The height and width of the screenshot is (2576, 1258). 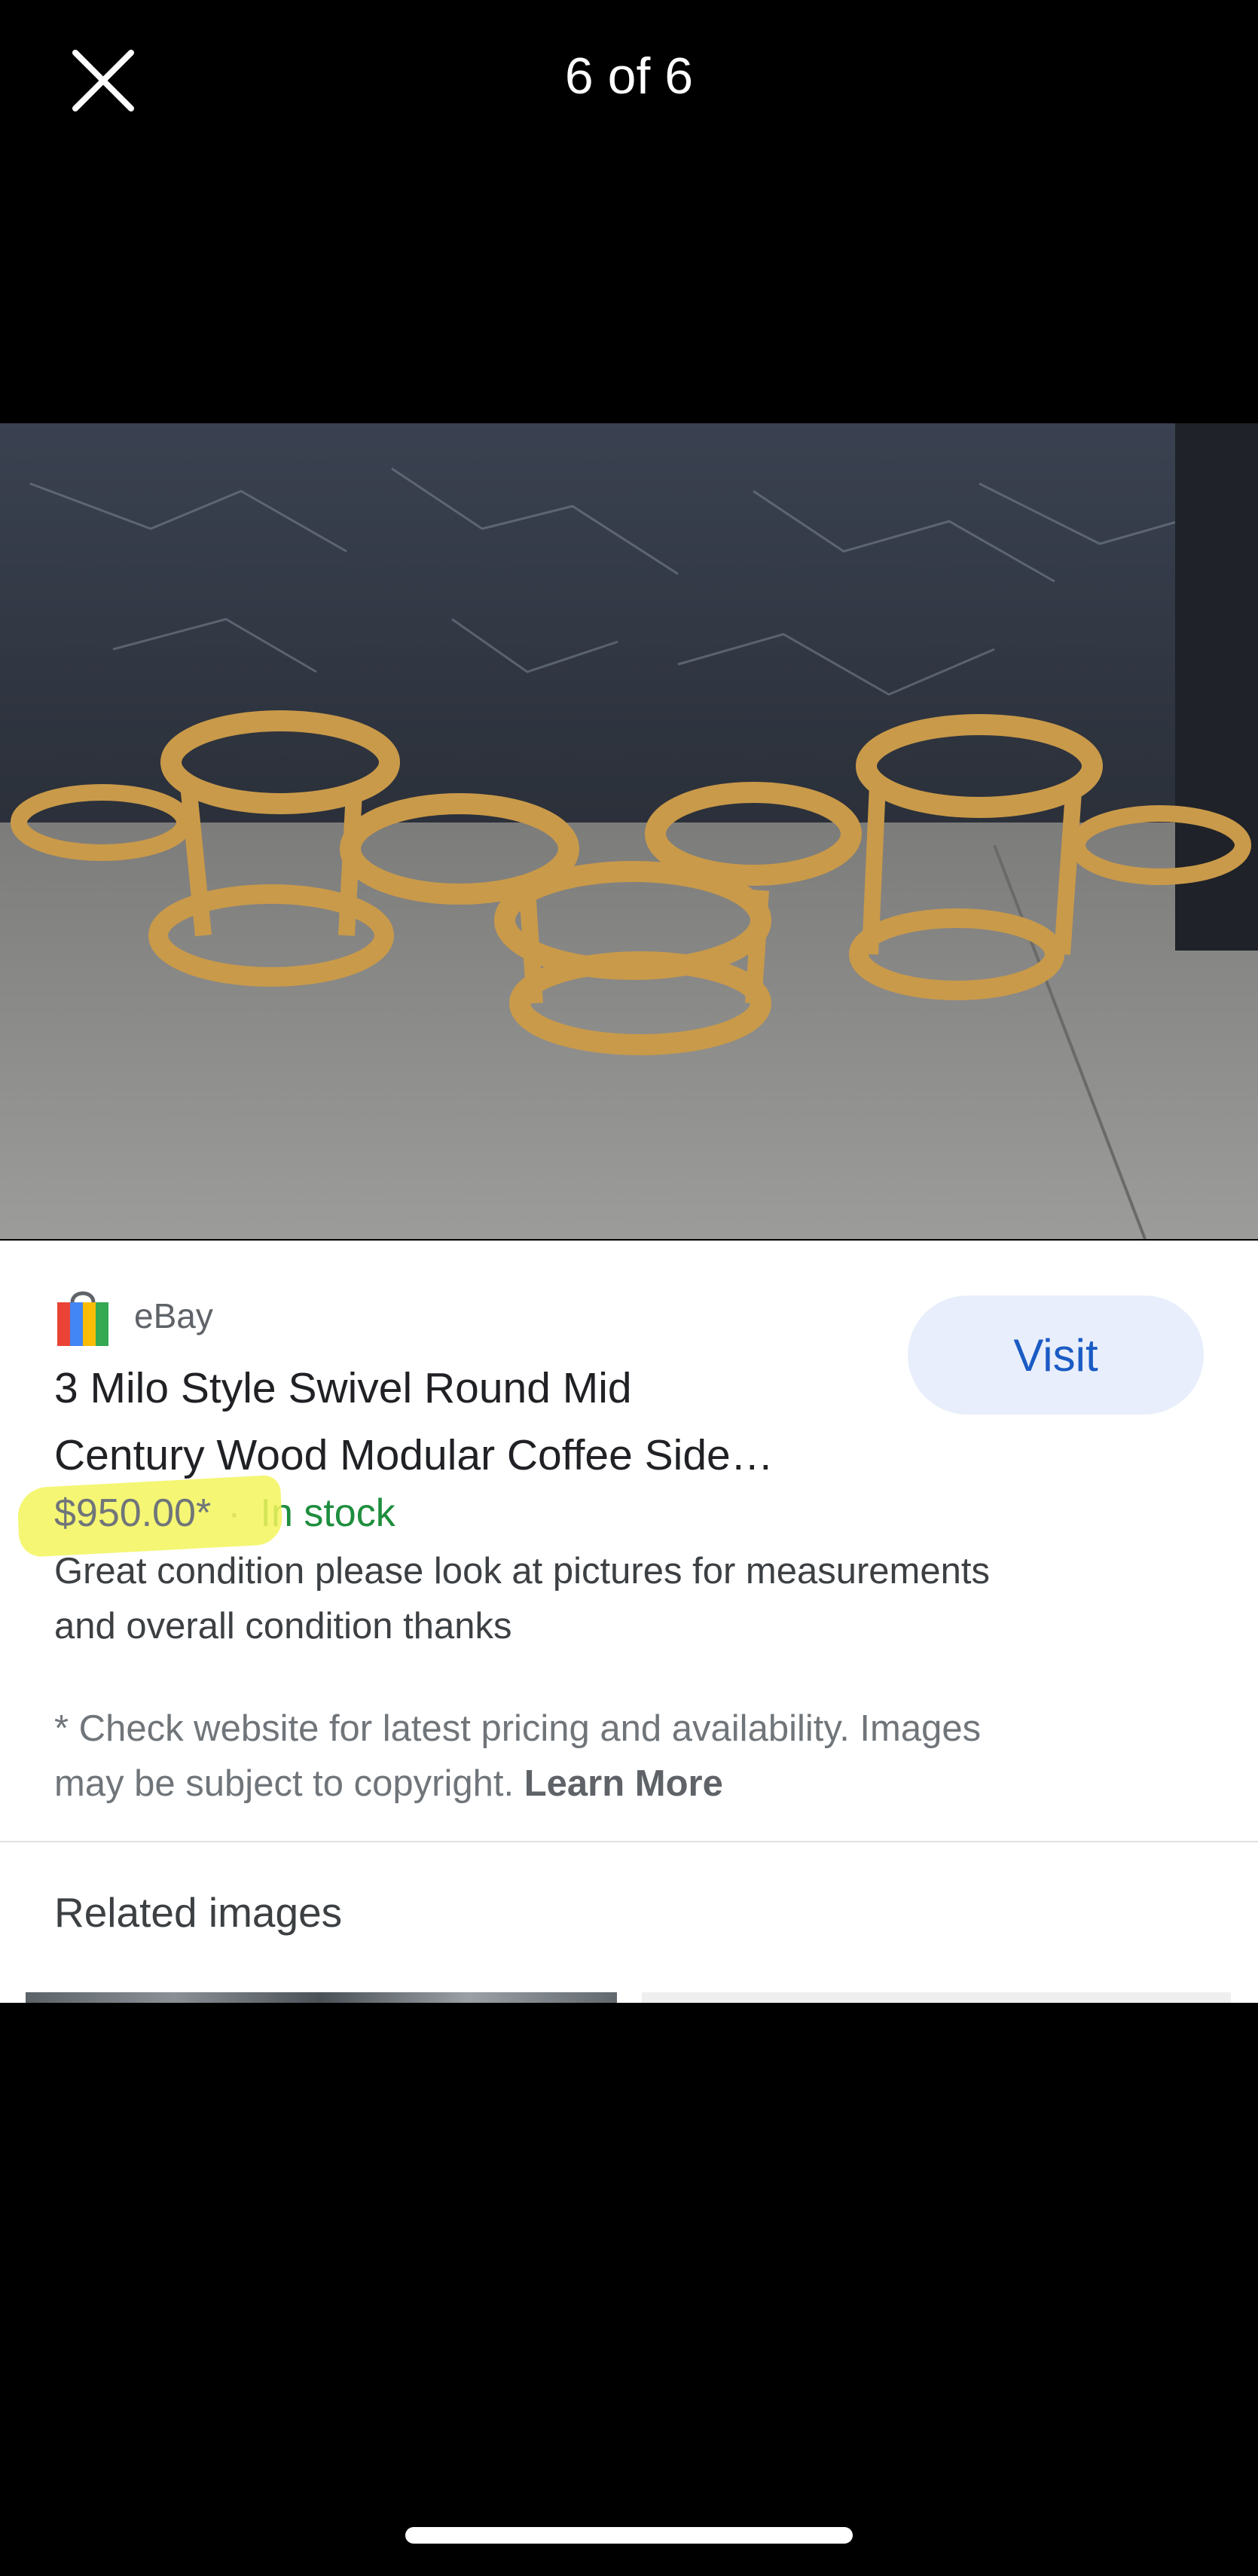 What do you see at coordinates (83, 1319) in the screenshot?
I see `shopping-bag-icon` at bounding box center [83, 1319].